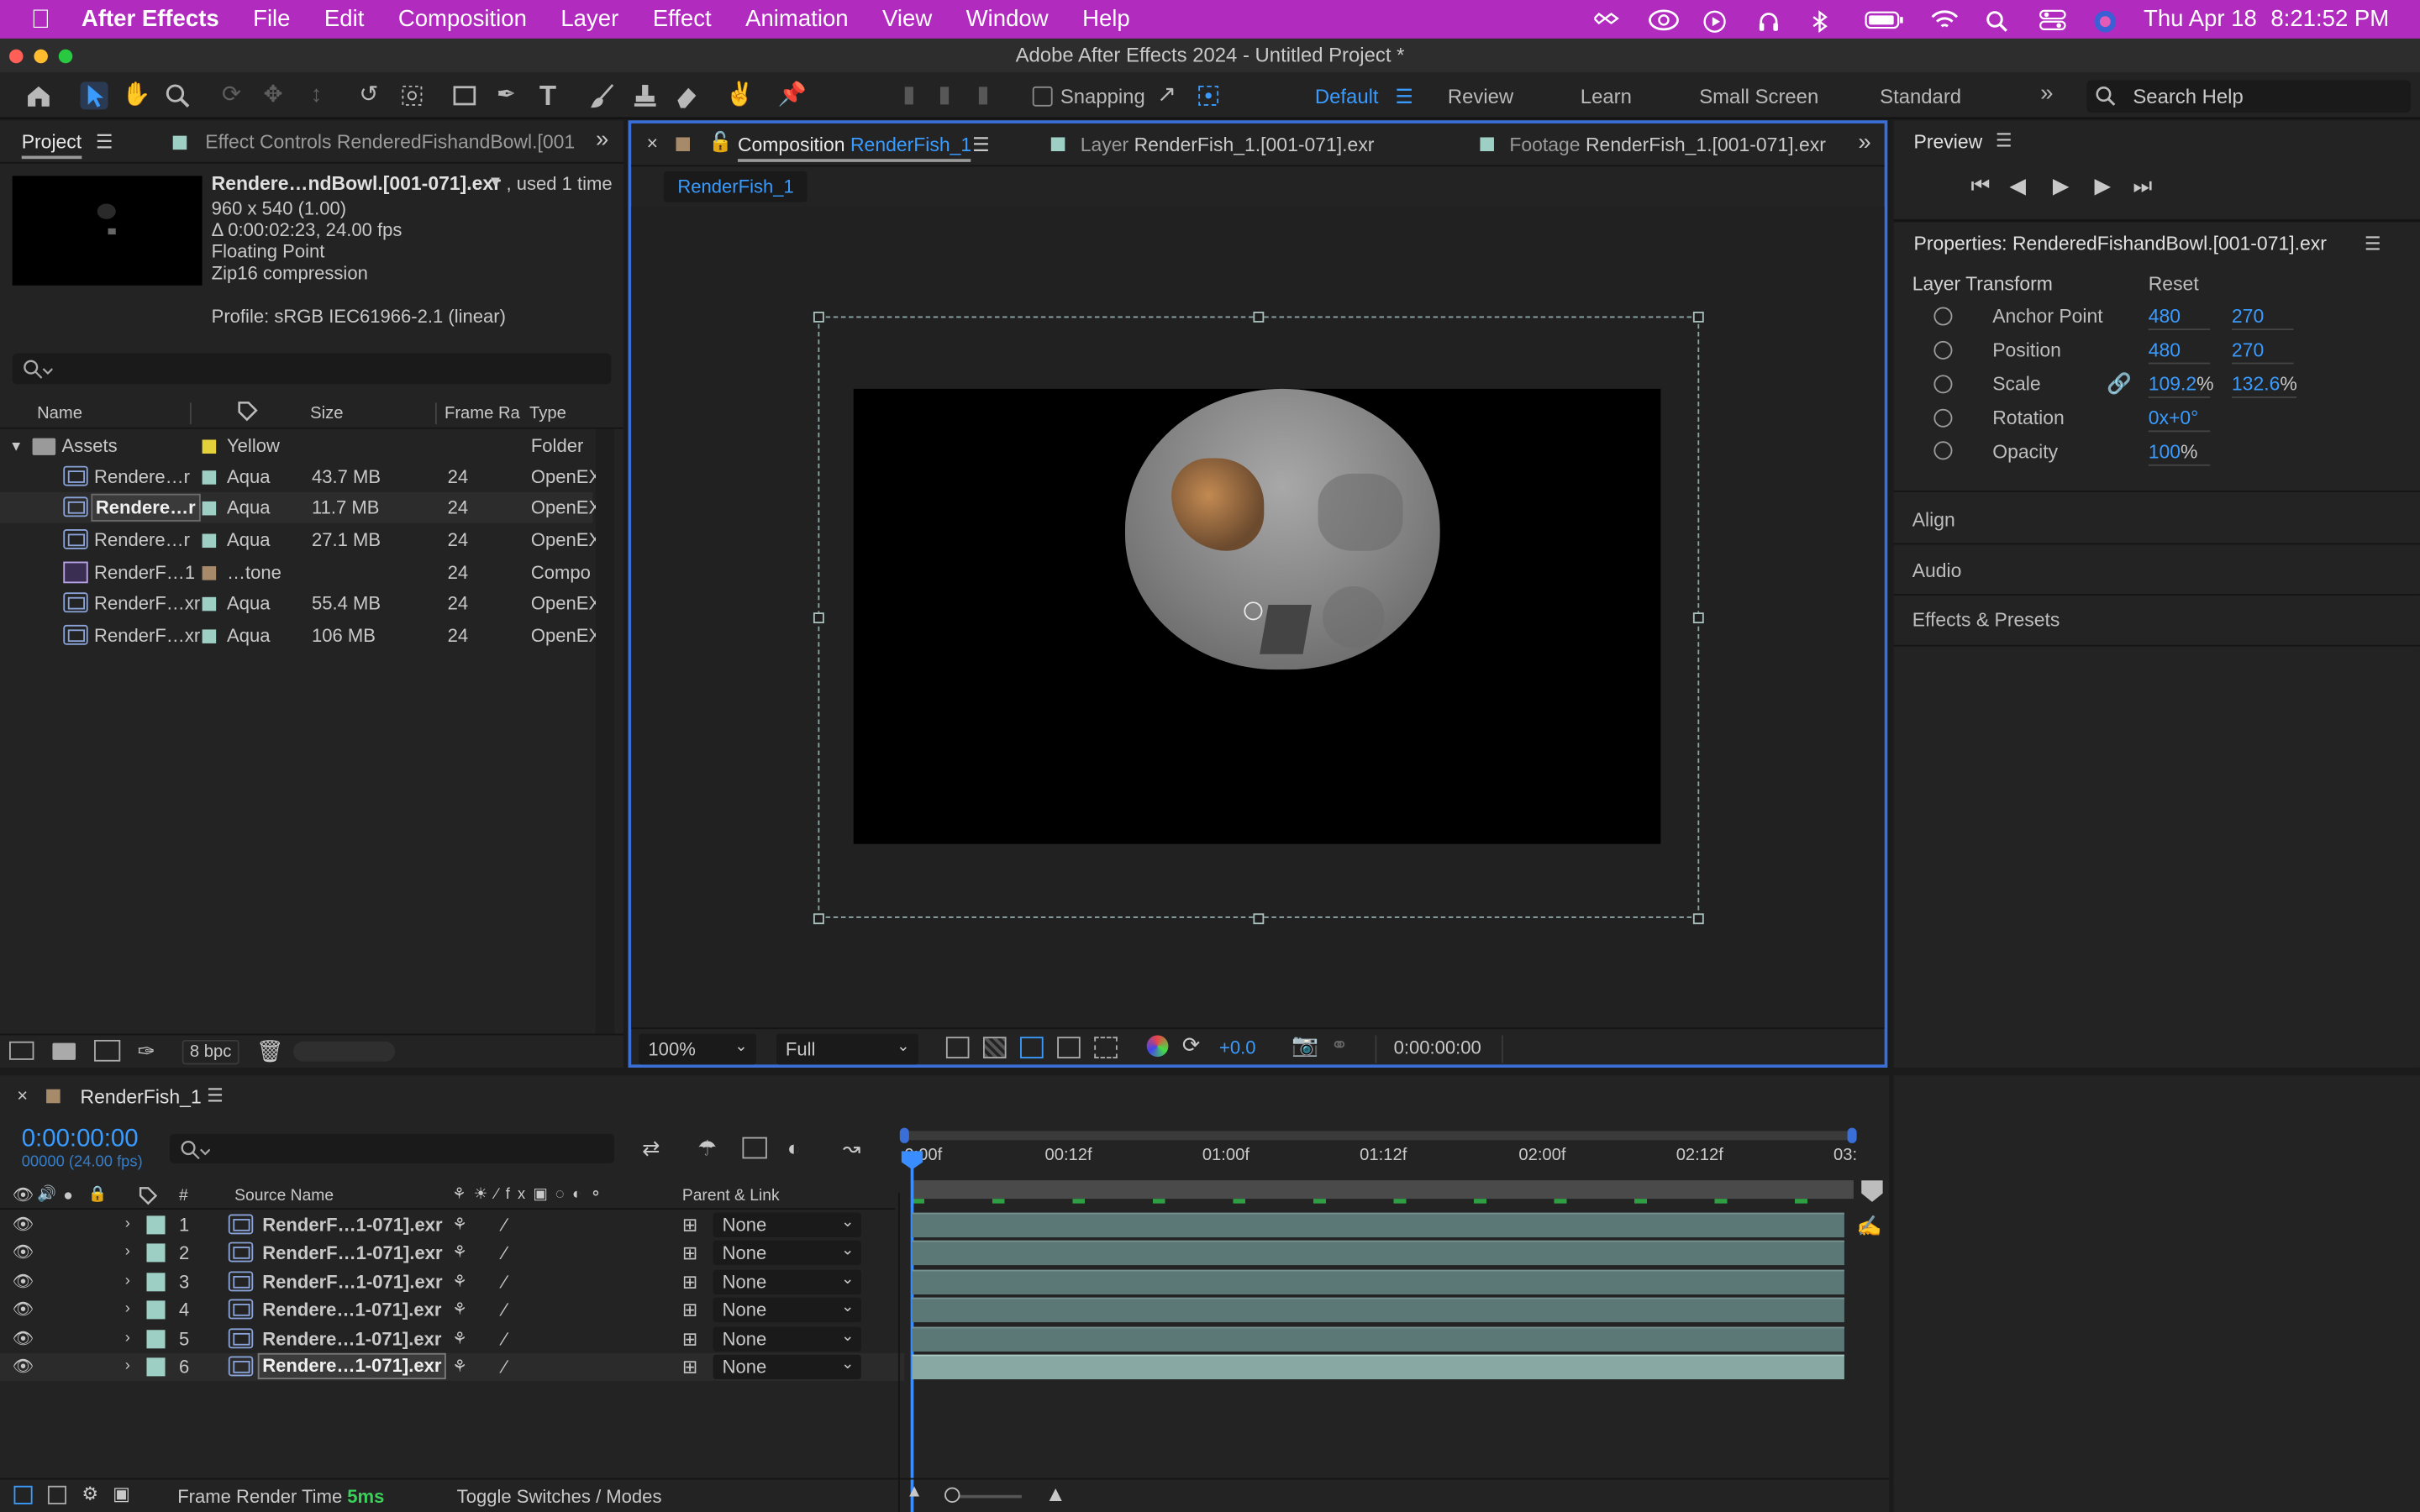 Image resolution: width=2420 pixels, height=1512 pixels. I want to click on in-out-toggle-icon: ⚙, so click(90, 1493).